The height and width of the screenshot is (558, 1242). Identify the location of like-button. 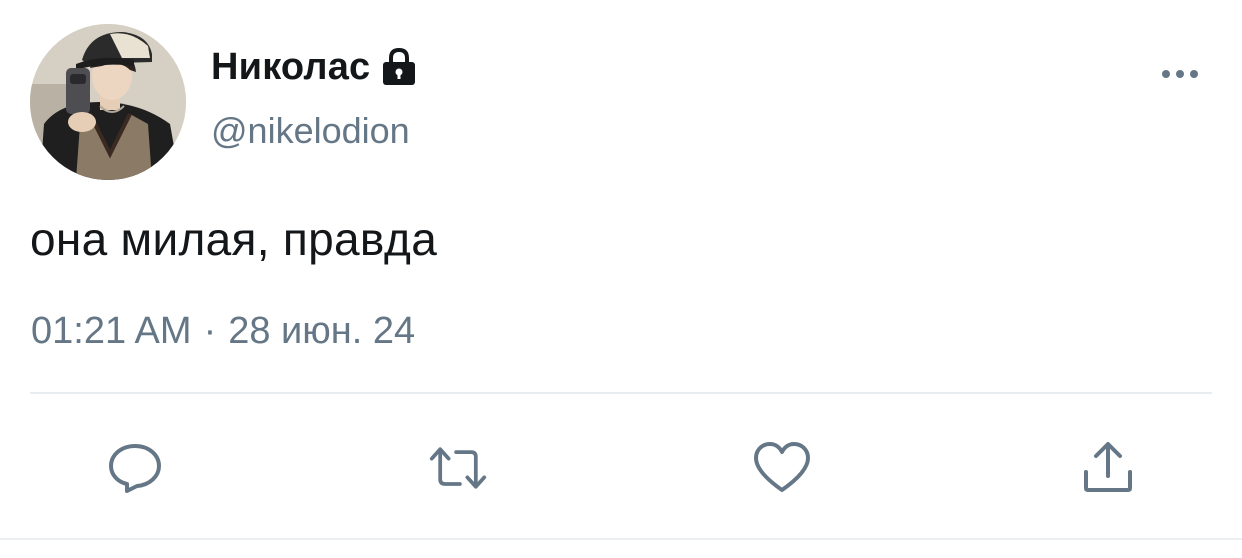
(782, 468).